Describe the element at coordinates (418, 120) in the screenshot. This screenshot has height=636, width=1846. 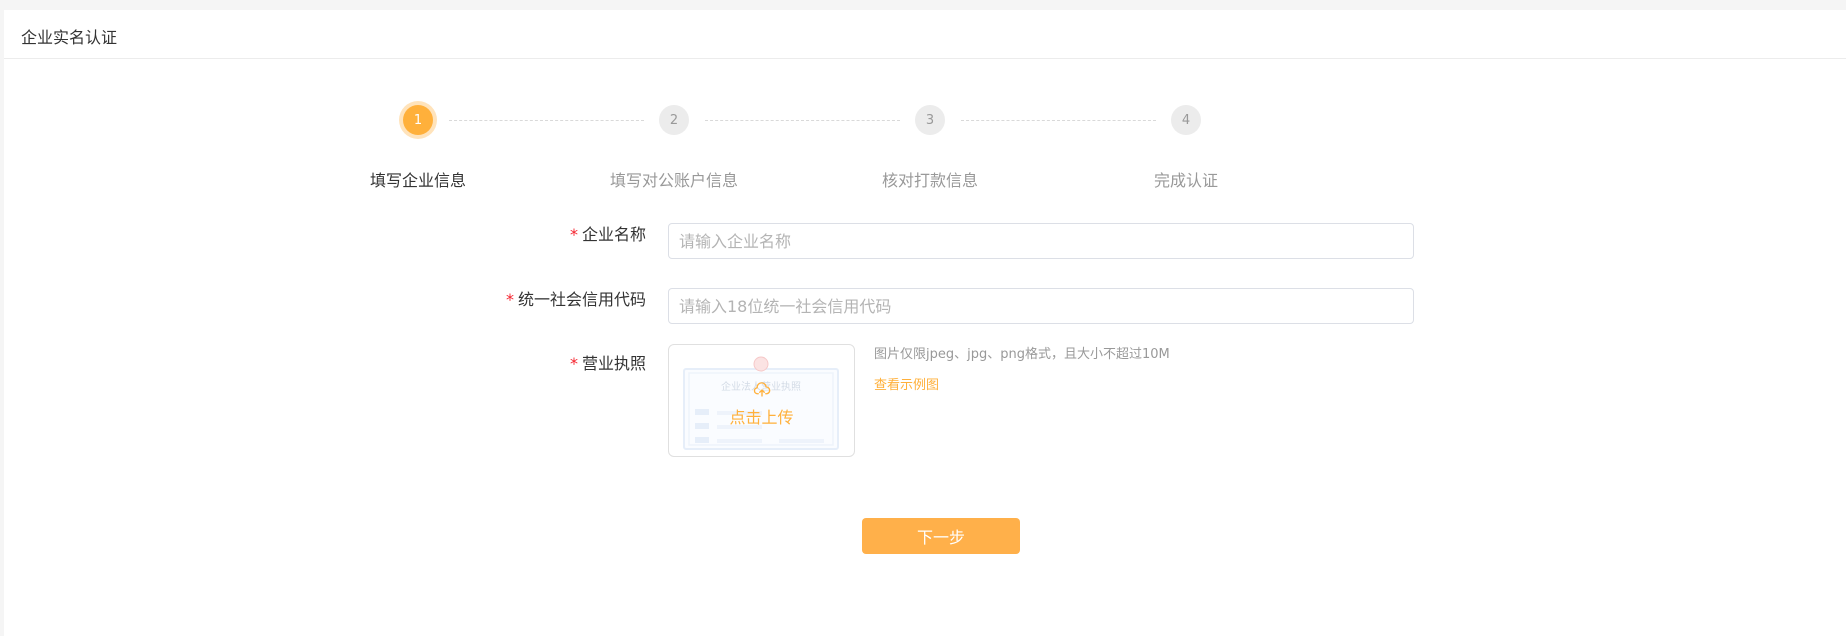
I see `step-1-circle: 1` at that location.